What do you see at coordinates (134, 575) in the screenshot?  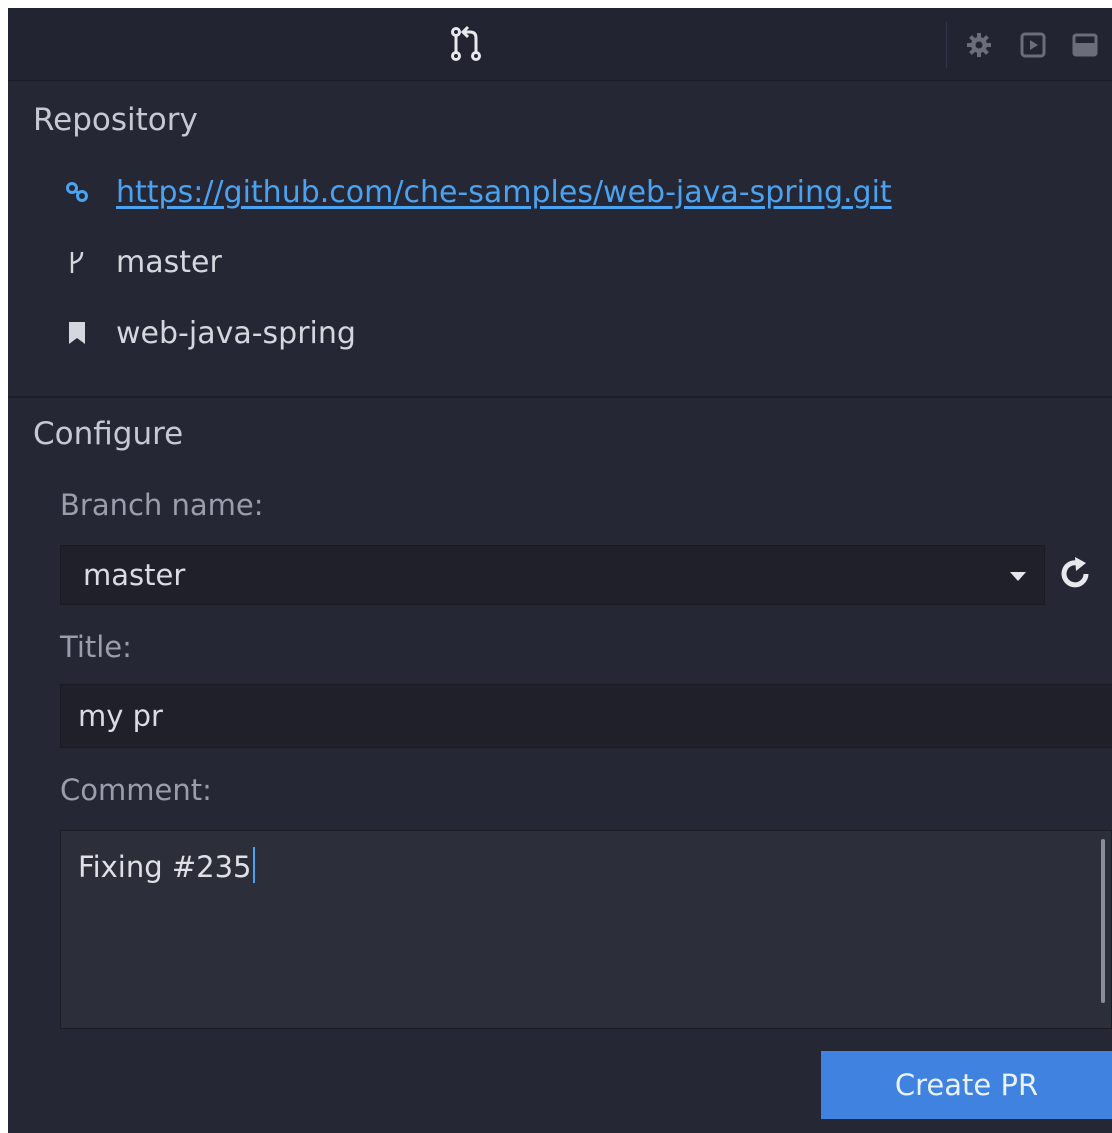 I see `branch-name-value: master` at bounding box center [134, 575].